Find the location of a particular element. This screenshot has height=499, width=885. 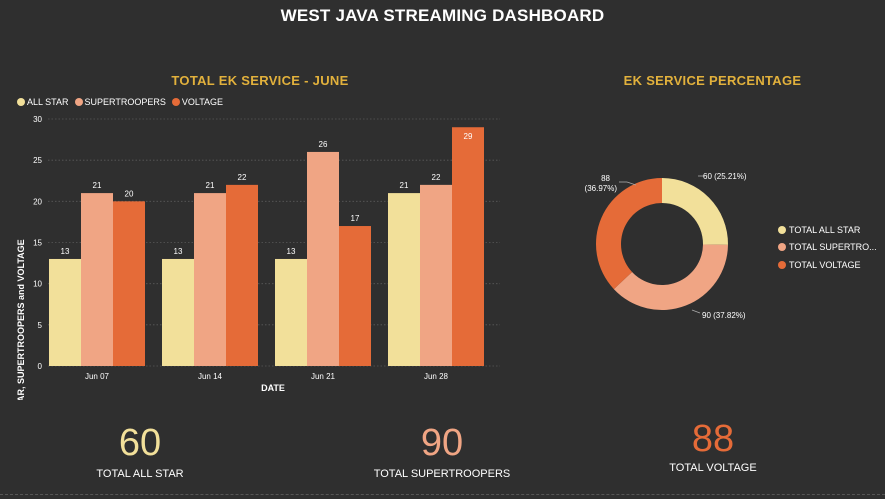

bar-chart-legend: ALL STAR SUPERTROOPERS VOLTAGE is located at coordinates (120, 102).